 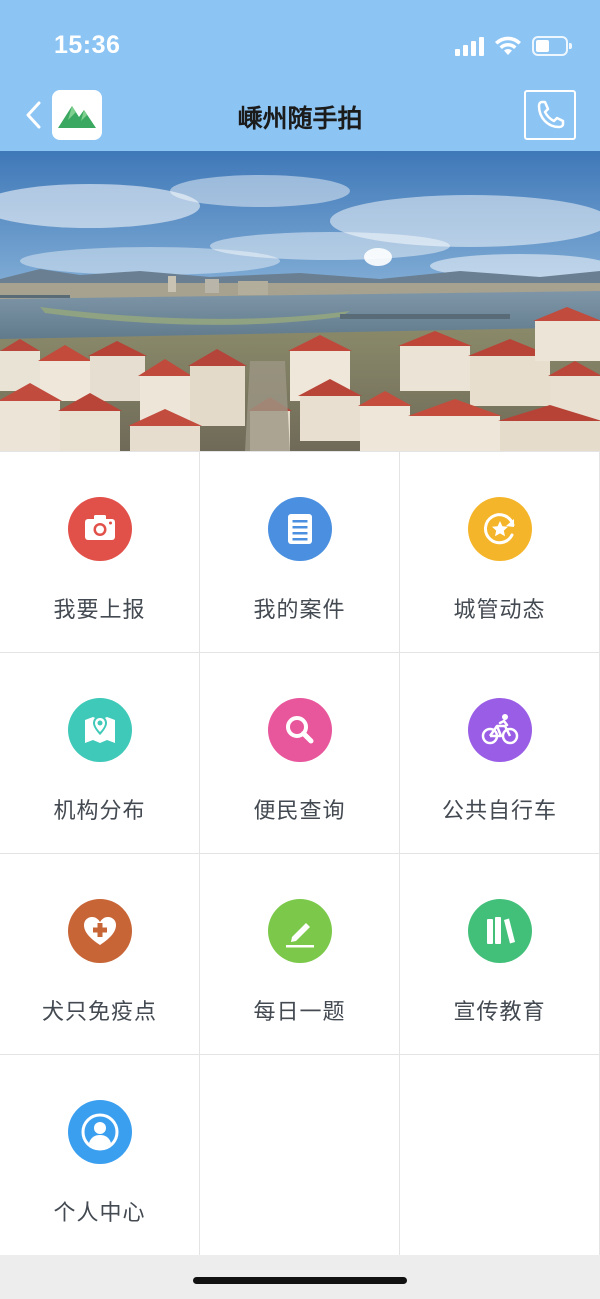 I want to click on signal-icon, so click(x=469, y=46).